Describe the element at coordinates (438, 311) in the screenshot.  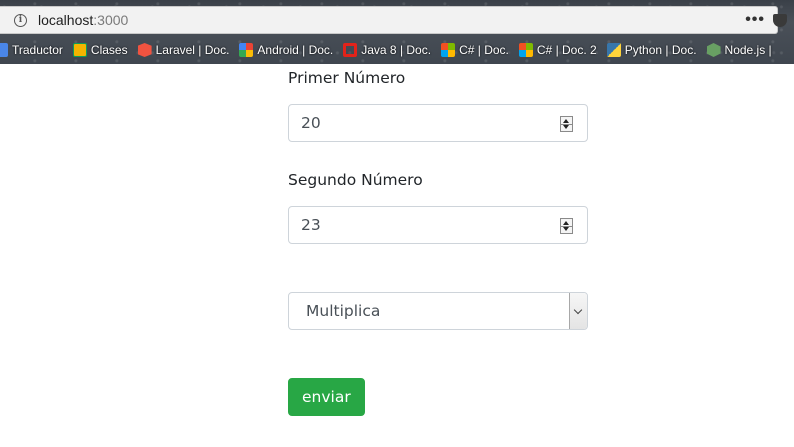
I see `operation-select: Multiplica` at that location.